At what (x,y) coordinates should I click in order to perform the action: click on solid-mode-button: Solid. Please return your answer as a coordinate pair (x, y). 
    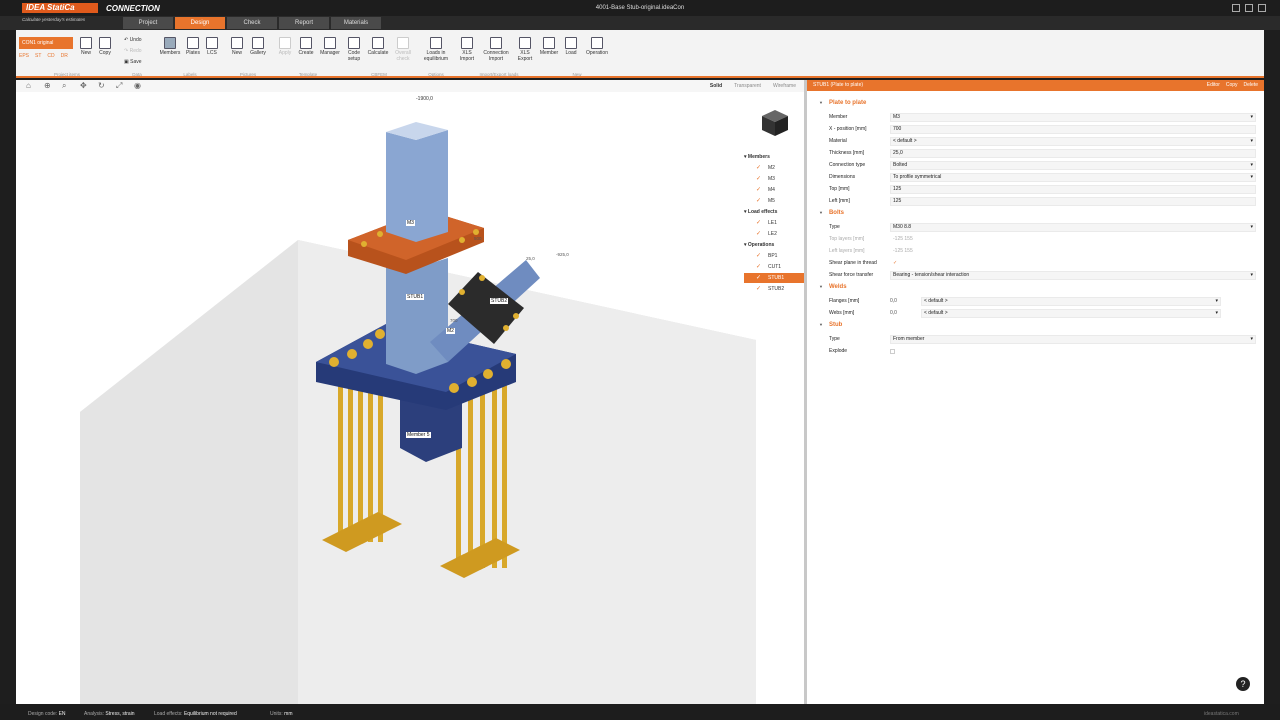
    Looking at the image, I should click on (716, 86).